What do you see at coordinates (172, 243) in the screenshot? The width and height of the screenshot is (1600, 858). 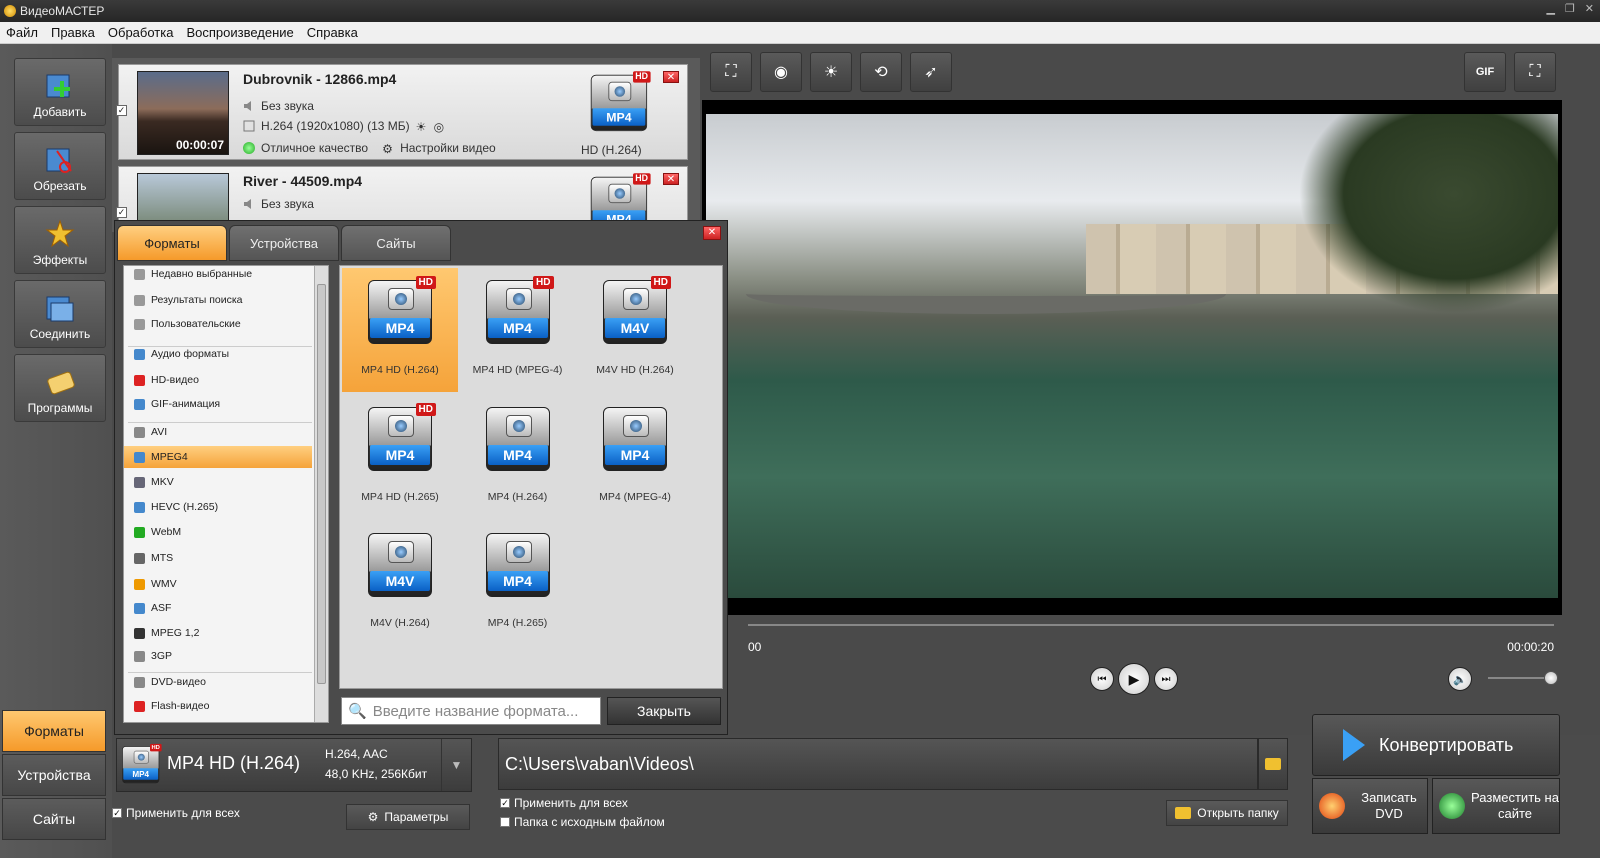 I see `dialog-tab-formats: Форматы` at bounding box center [172, 243].